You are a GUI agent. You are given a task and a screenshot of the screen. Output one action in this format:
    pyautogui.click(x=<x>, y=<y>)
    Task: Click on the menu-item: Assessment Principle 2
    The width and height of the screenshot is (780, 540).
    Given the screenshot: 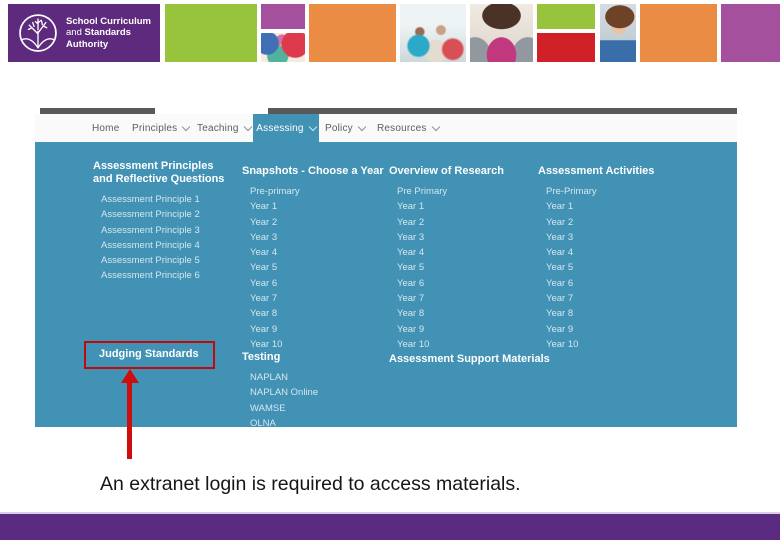 What is the action you would take?
    pyautogui.click(x=162, y=214)
    